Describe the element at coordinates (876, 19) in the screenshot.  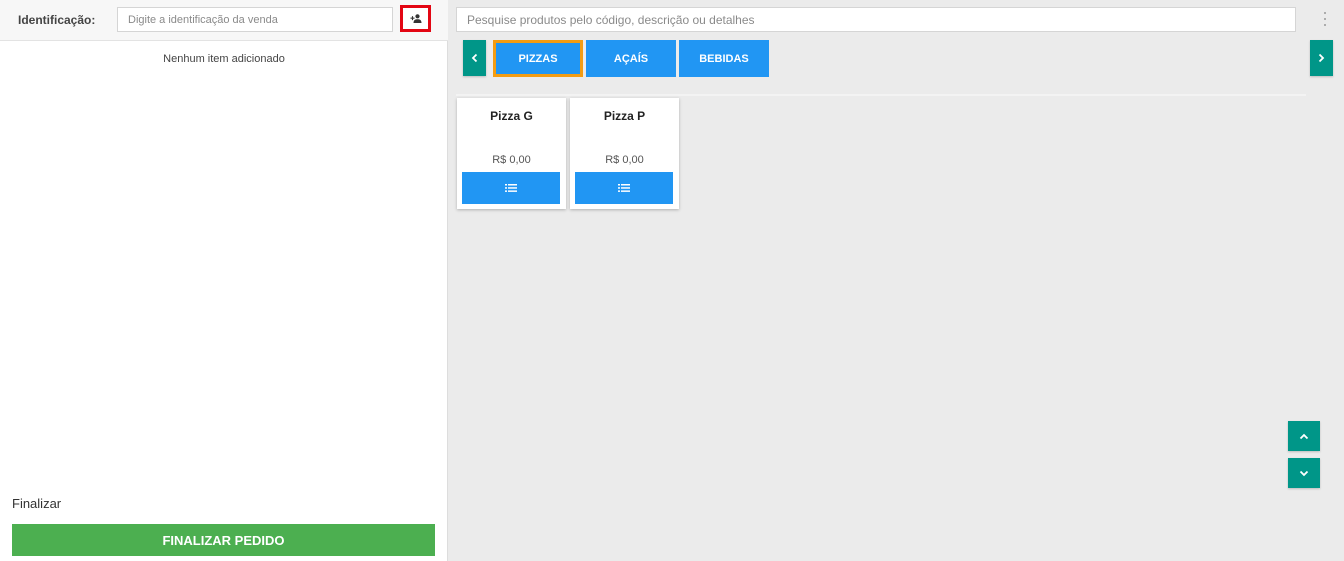
I see `product-search-input` at that location.